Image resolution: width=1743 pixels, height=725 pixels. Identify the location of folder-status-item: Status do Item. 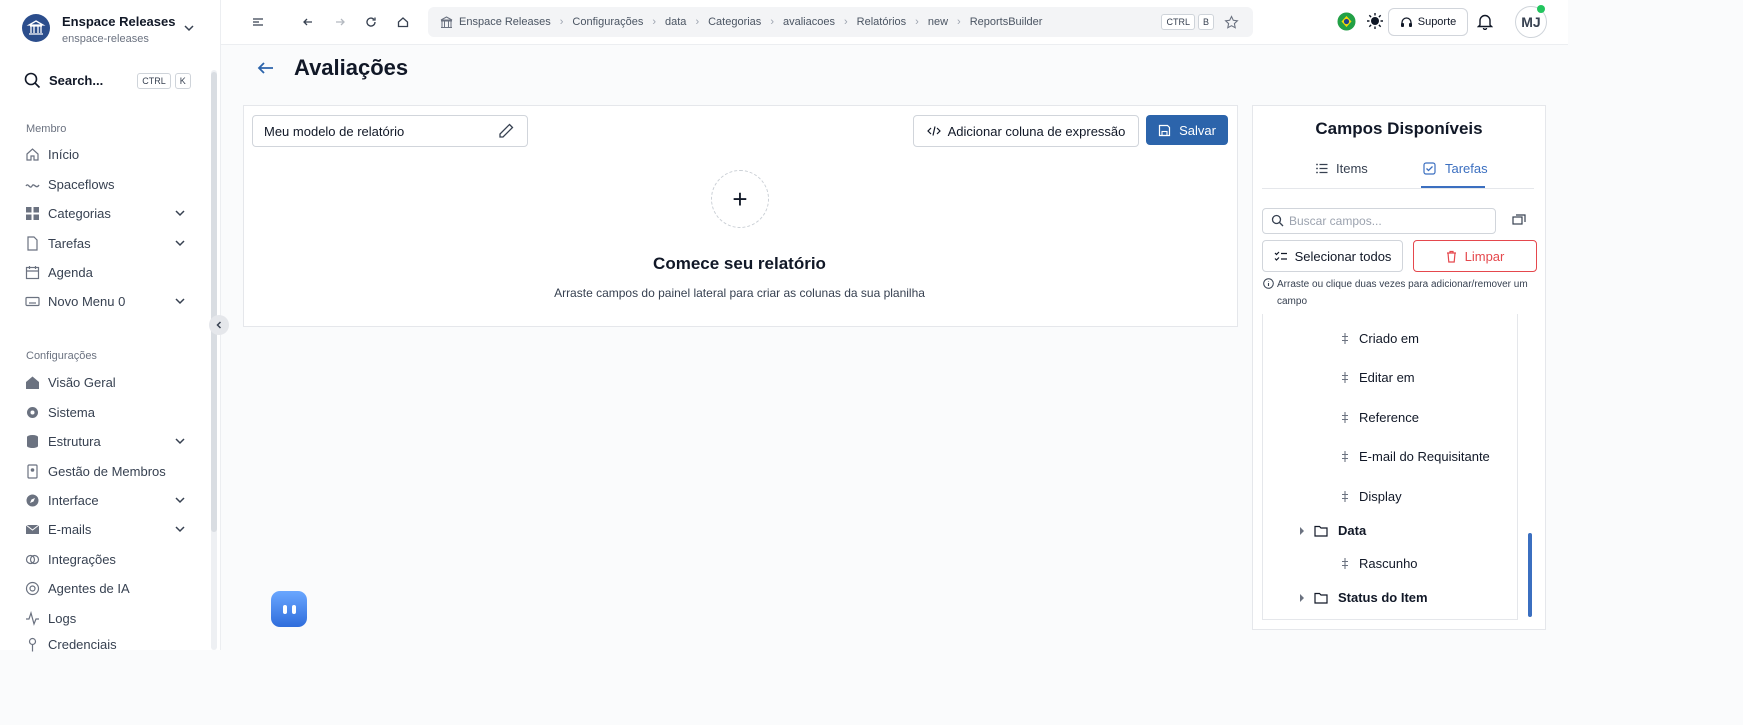
(1363, 597).